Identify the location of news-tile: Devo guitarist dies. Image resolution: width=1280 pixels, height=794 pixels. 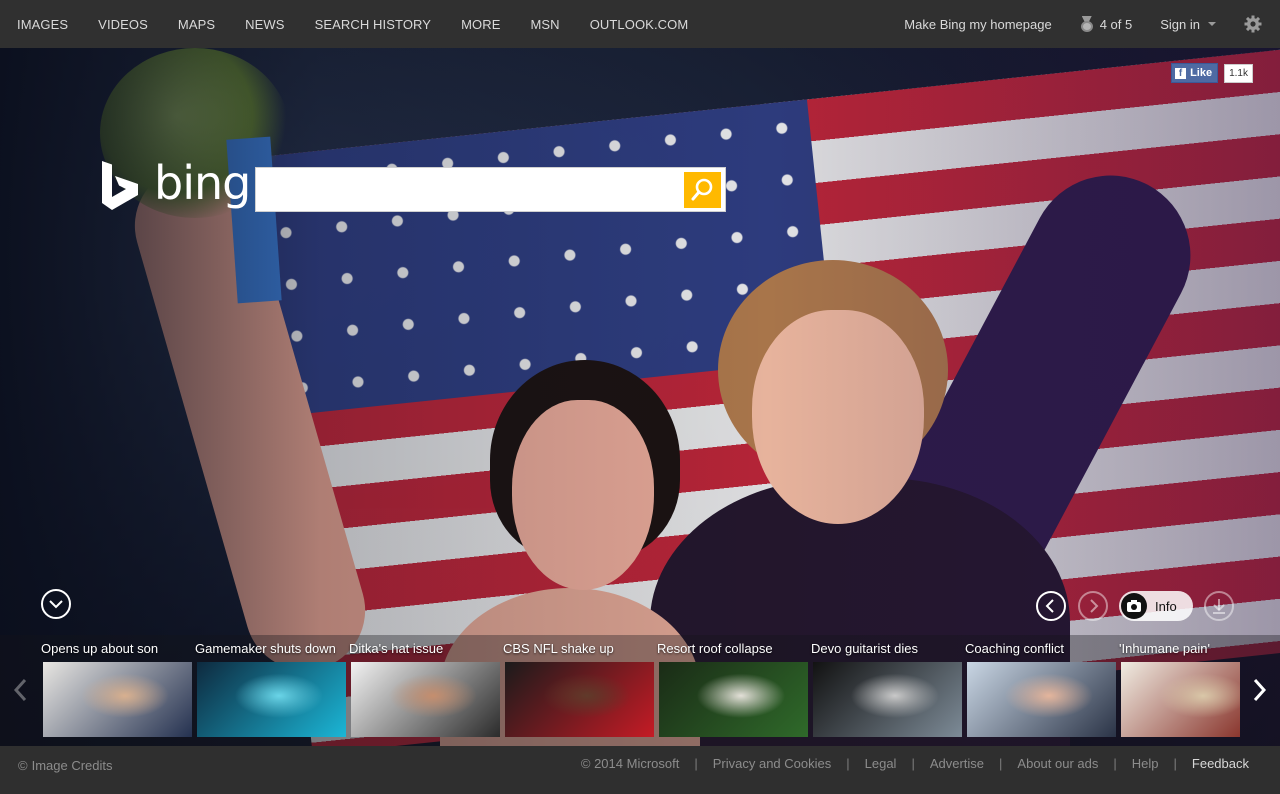
(886, 690).